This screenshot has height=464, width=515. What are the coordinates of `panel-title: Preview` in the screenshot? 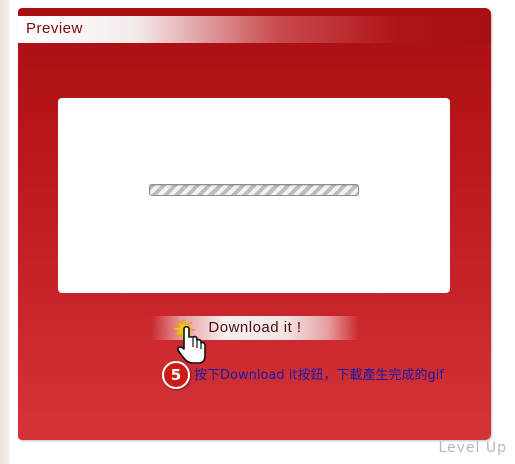 It's located at (54, 28).